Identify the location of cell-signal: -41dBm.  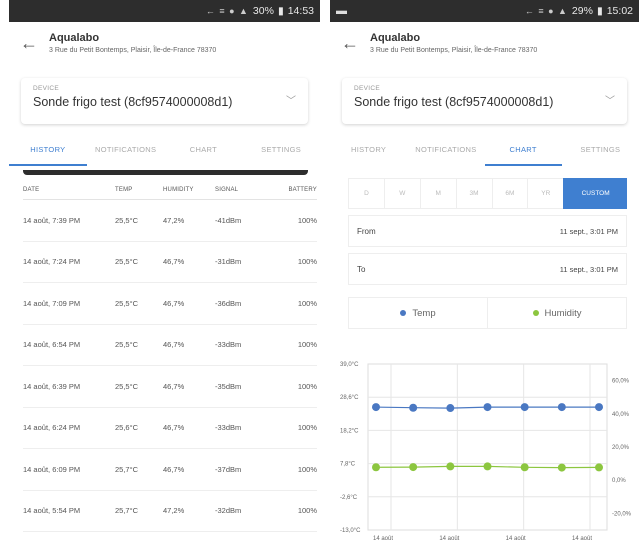
(242, 220).